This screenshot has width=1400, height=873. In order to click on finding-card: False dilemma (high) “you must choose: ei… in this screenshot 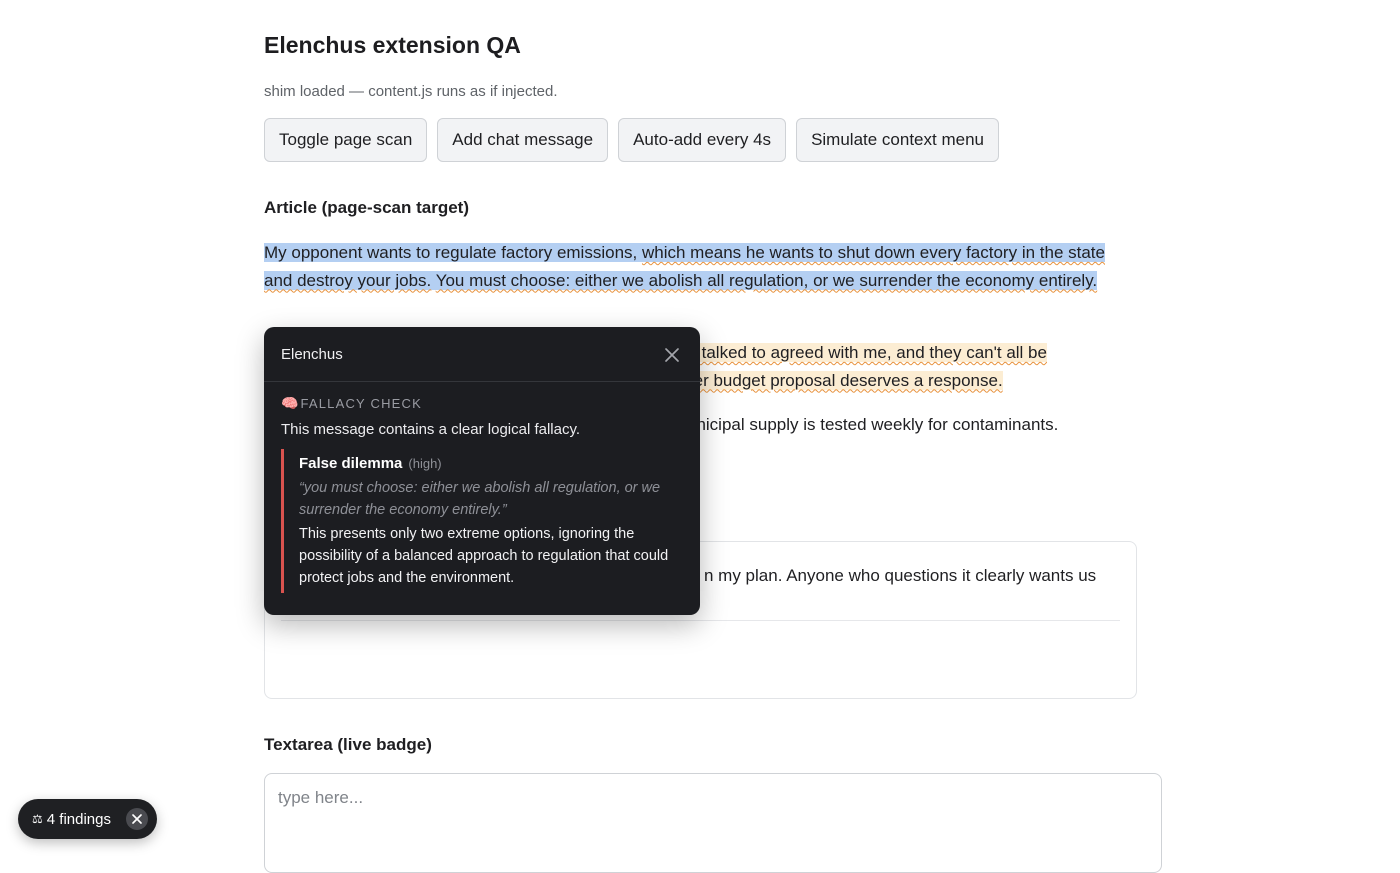, I will do `click(482, 521)`.